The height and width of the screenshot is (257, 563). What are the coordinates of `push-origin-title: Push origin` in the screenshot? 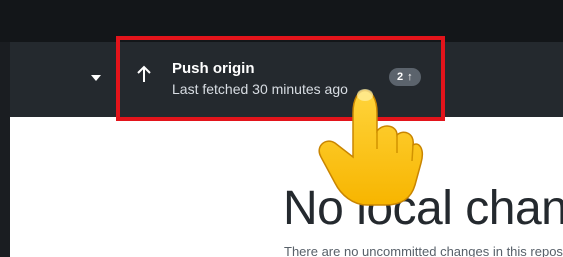 It's located at (213, 68).